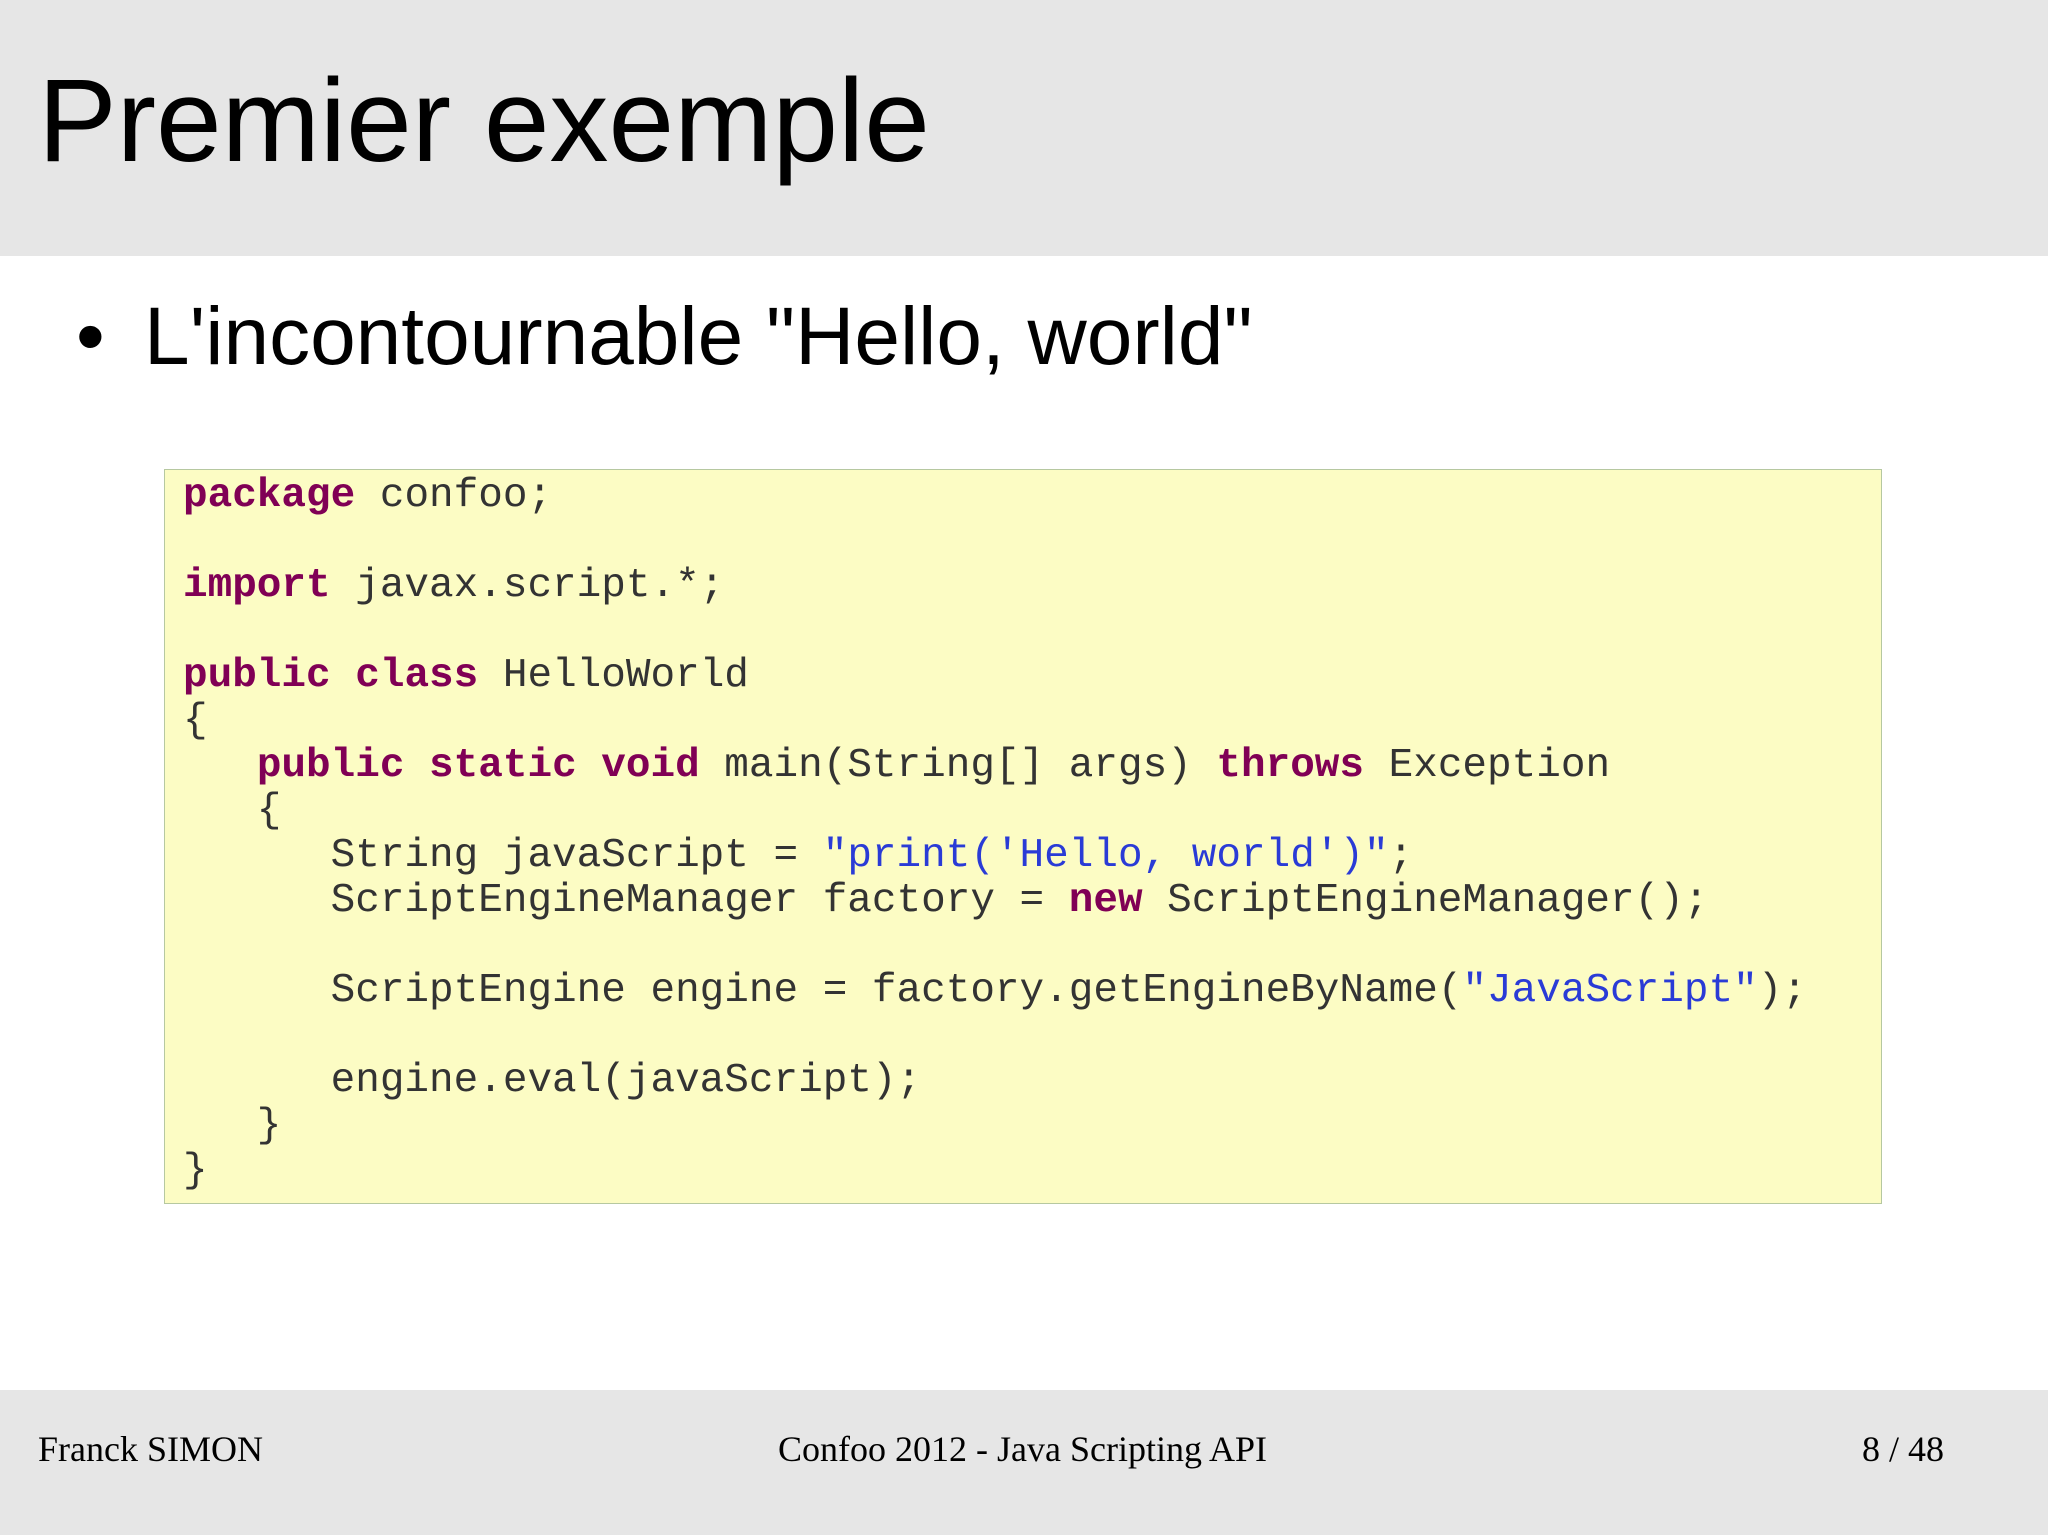  What do you see at coordinates (1105, 856) in the screenshot?
I see `code-string: "print('Hello, world')"` at bounding box center [1105, 856].